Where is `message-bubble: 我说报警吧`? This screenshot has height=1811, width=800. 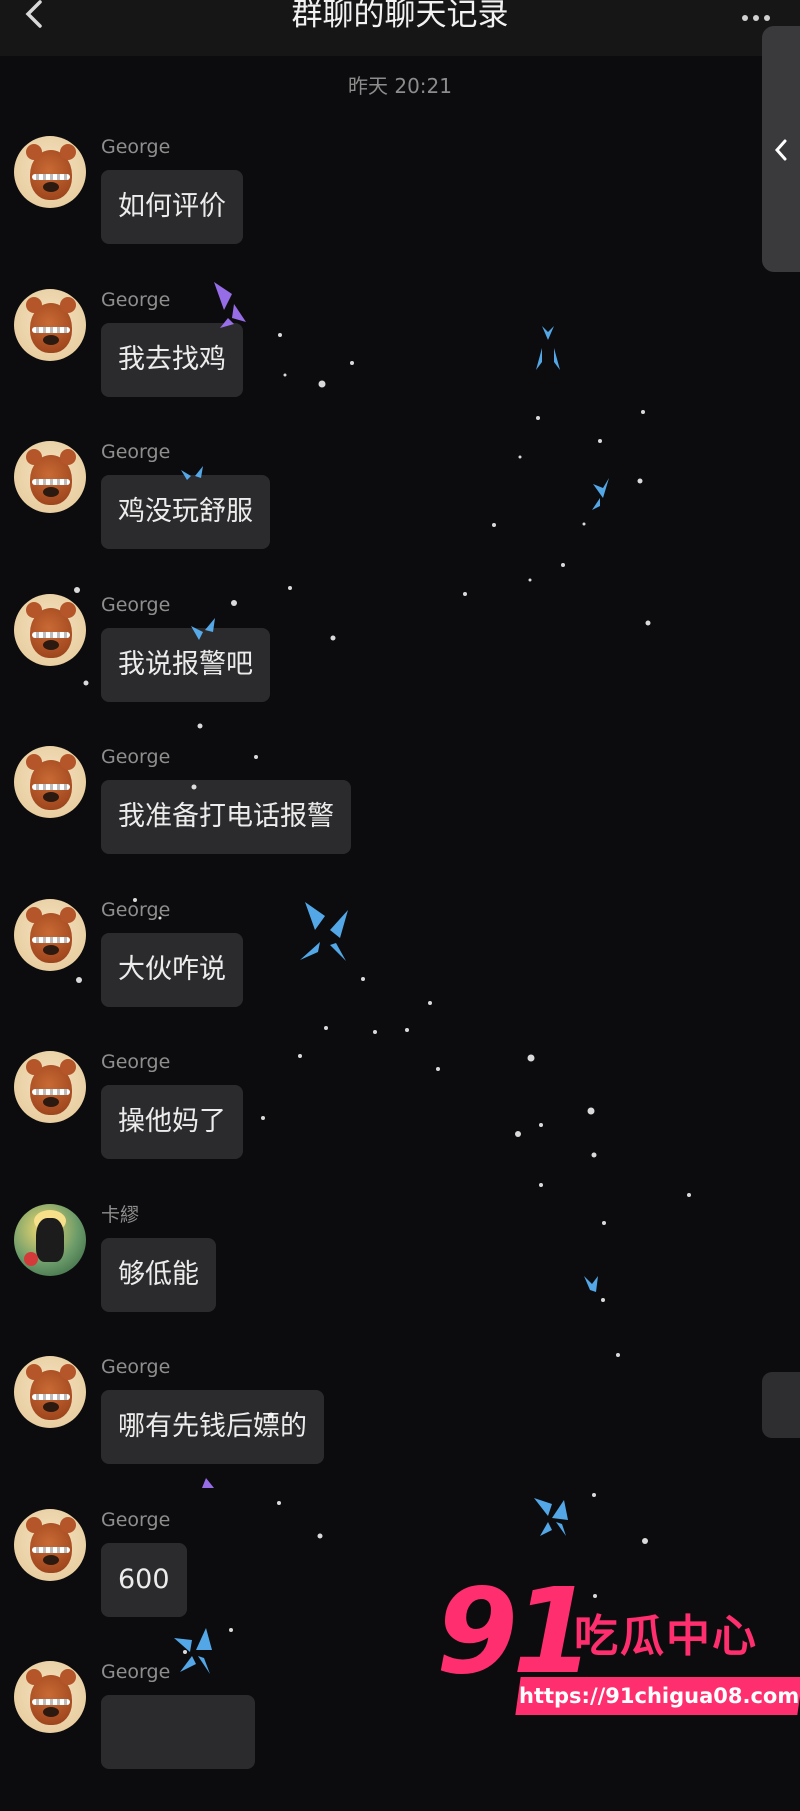 message-bubble: 我说报警吧 is located at coordinates (185, 665).